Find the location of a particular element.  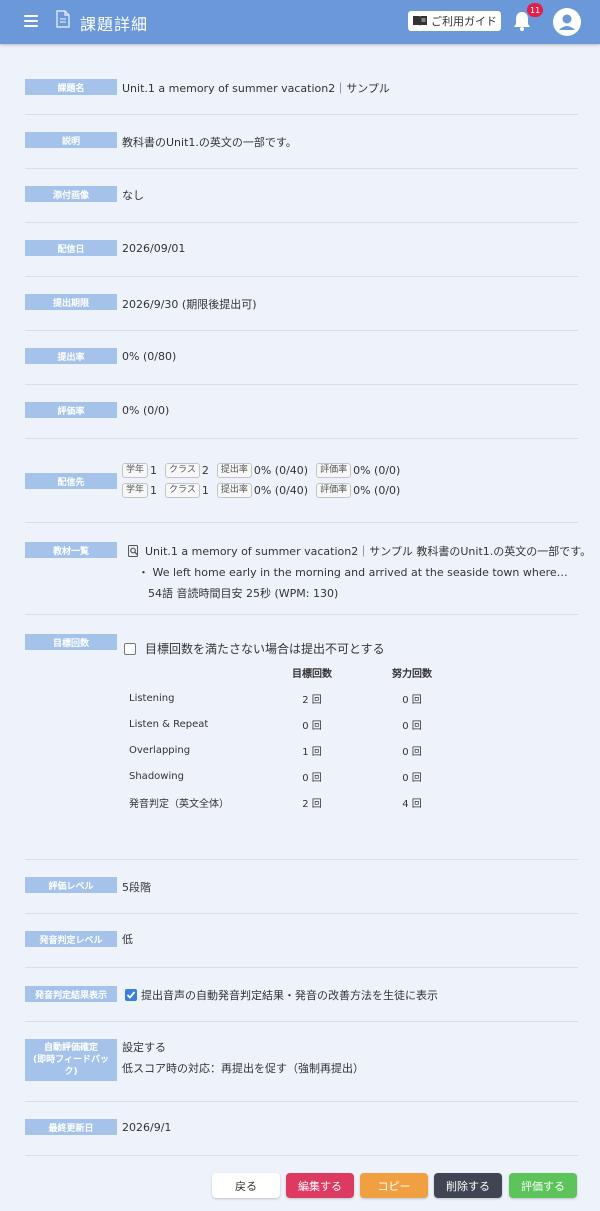

row-deadline: 提出期限 2026/9/30 (期限後提出可) is located at coordinates (301, 304).